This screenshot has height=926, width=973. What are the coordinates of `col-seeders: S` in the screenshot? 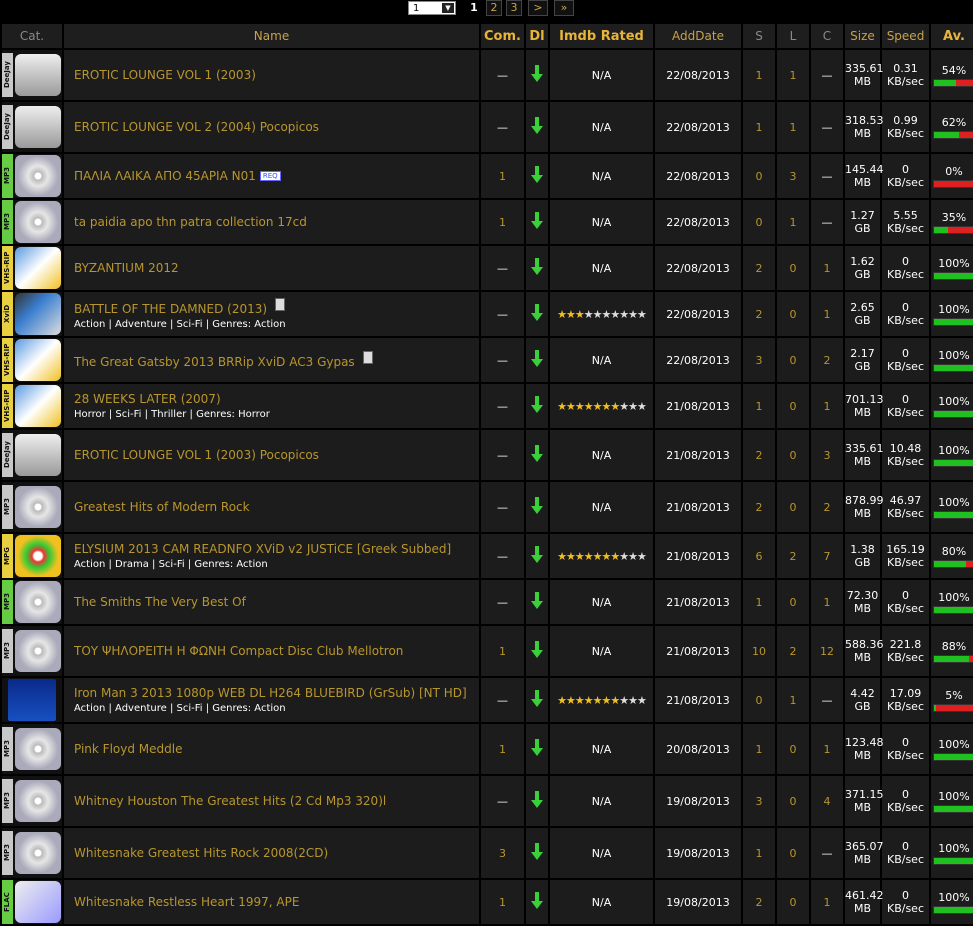 It's located at (759, 36).